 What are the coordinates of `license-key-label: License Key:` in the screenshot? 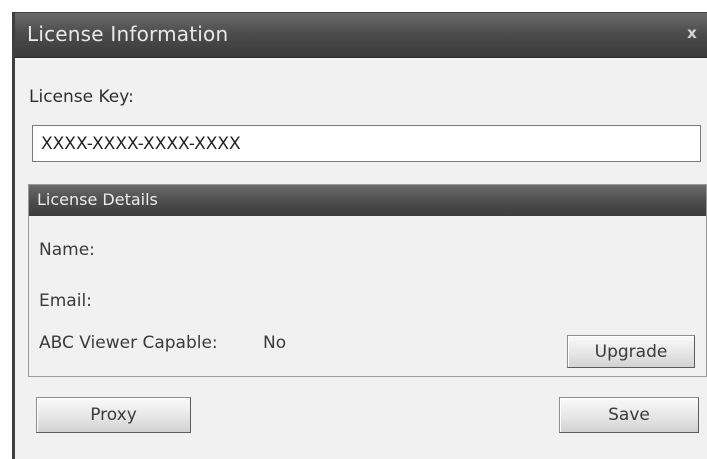 It's located at (81, 97).